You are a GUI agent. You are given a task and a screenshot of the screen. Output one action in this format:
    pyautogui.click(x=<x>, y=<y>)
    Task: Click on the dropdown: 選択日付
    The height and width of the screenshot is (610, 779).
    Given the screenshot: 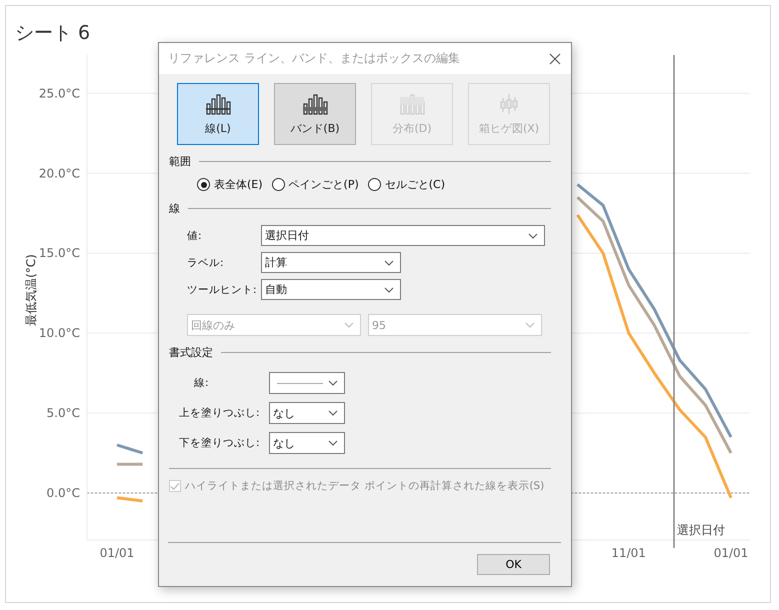 What is the action you would take?
    pyautogui.click(x=403, y=235)
    